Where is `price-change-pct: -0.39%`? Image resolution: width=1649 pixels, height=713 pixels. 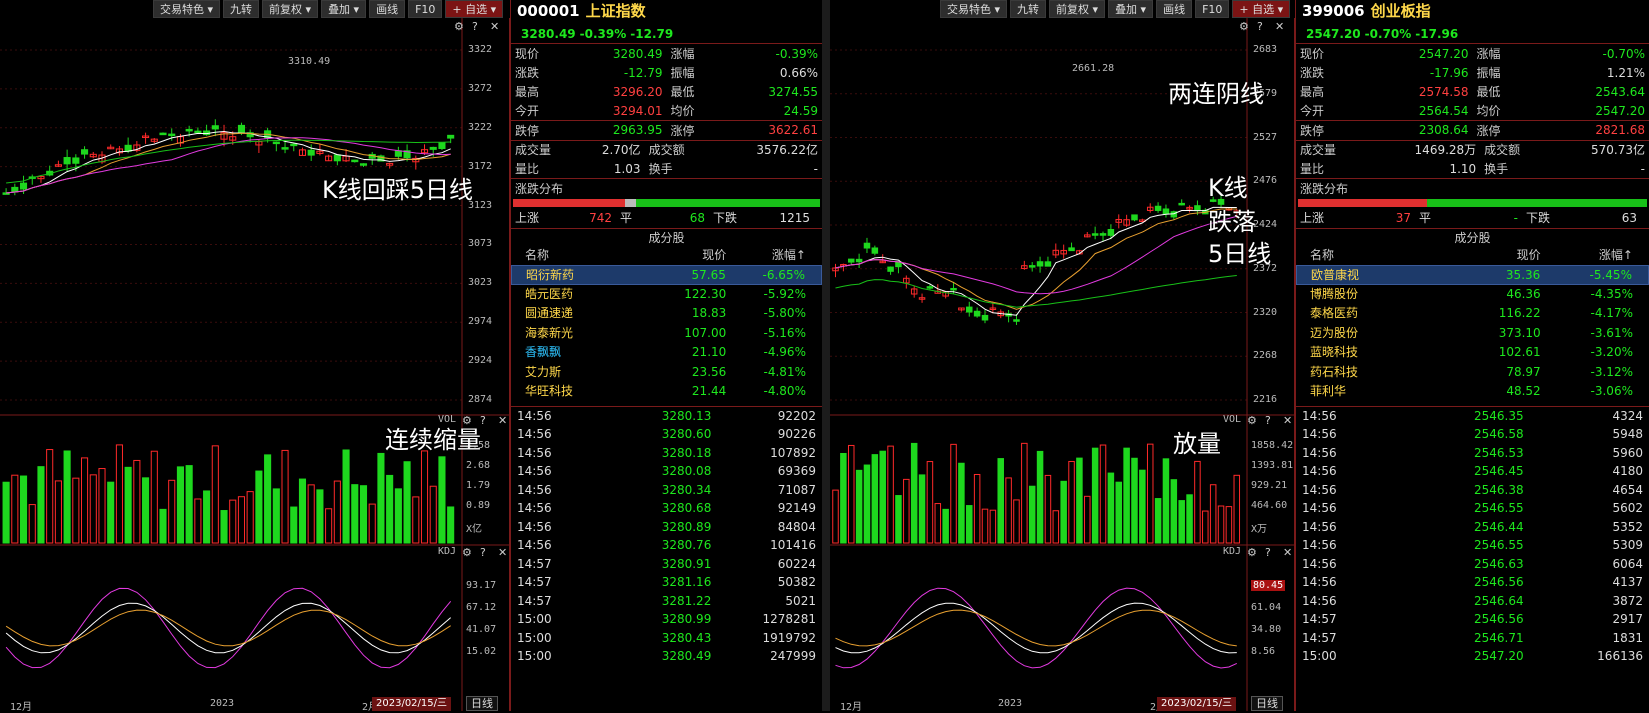 price-change-pct: -0.39% is located at coordinates (603, 34).